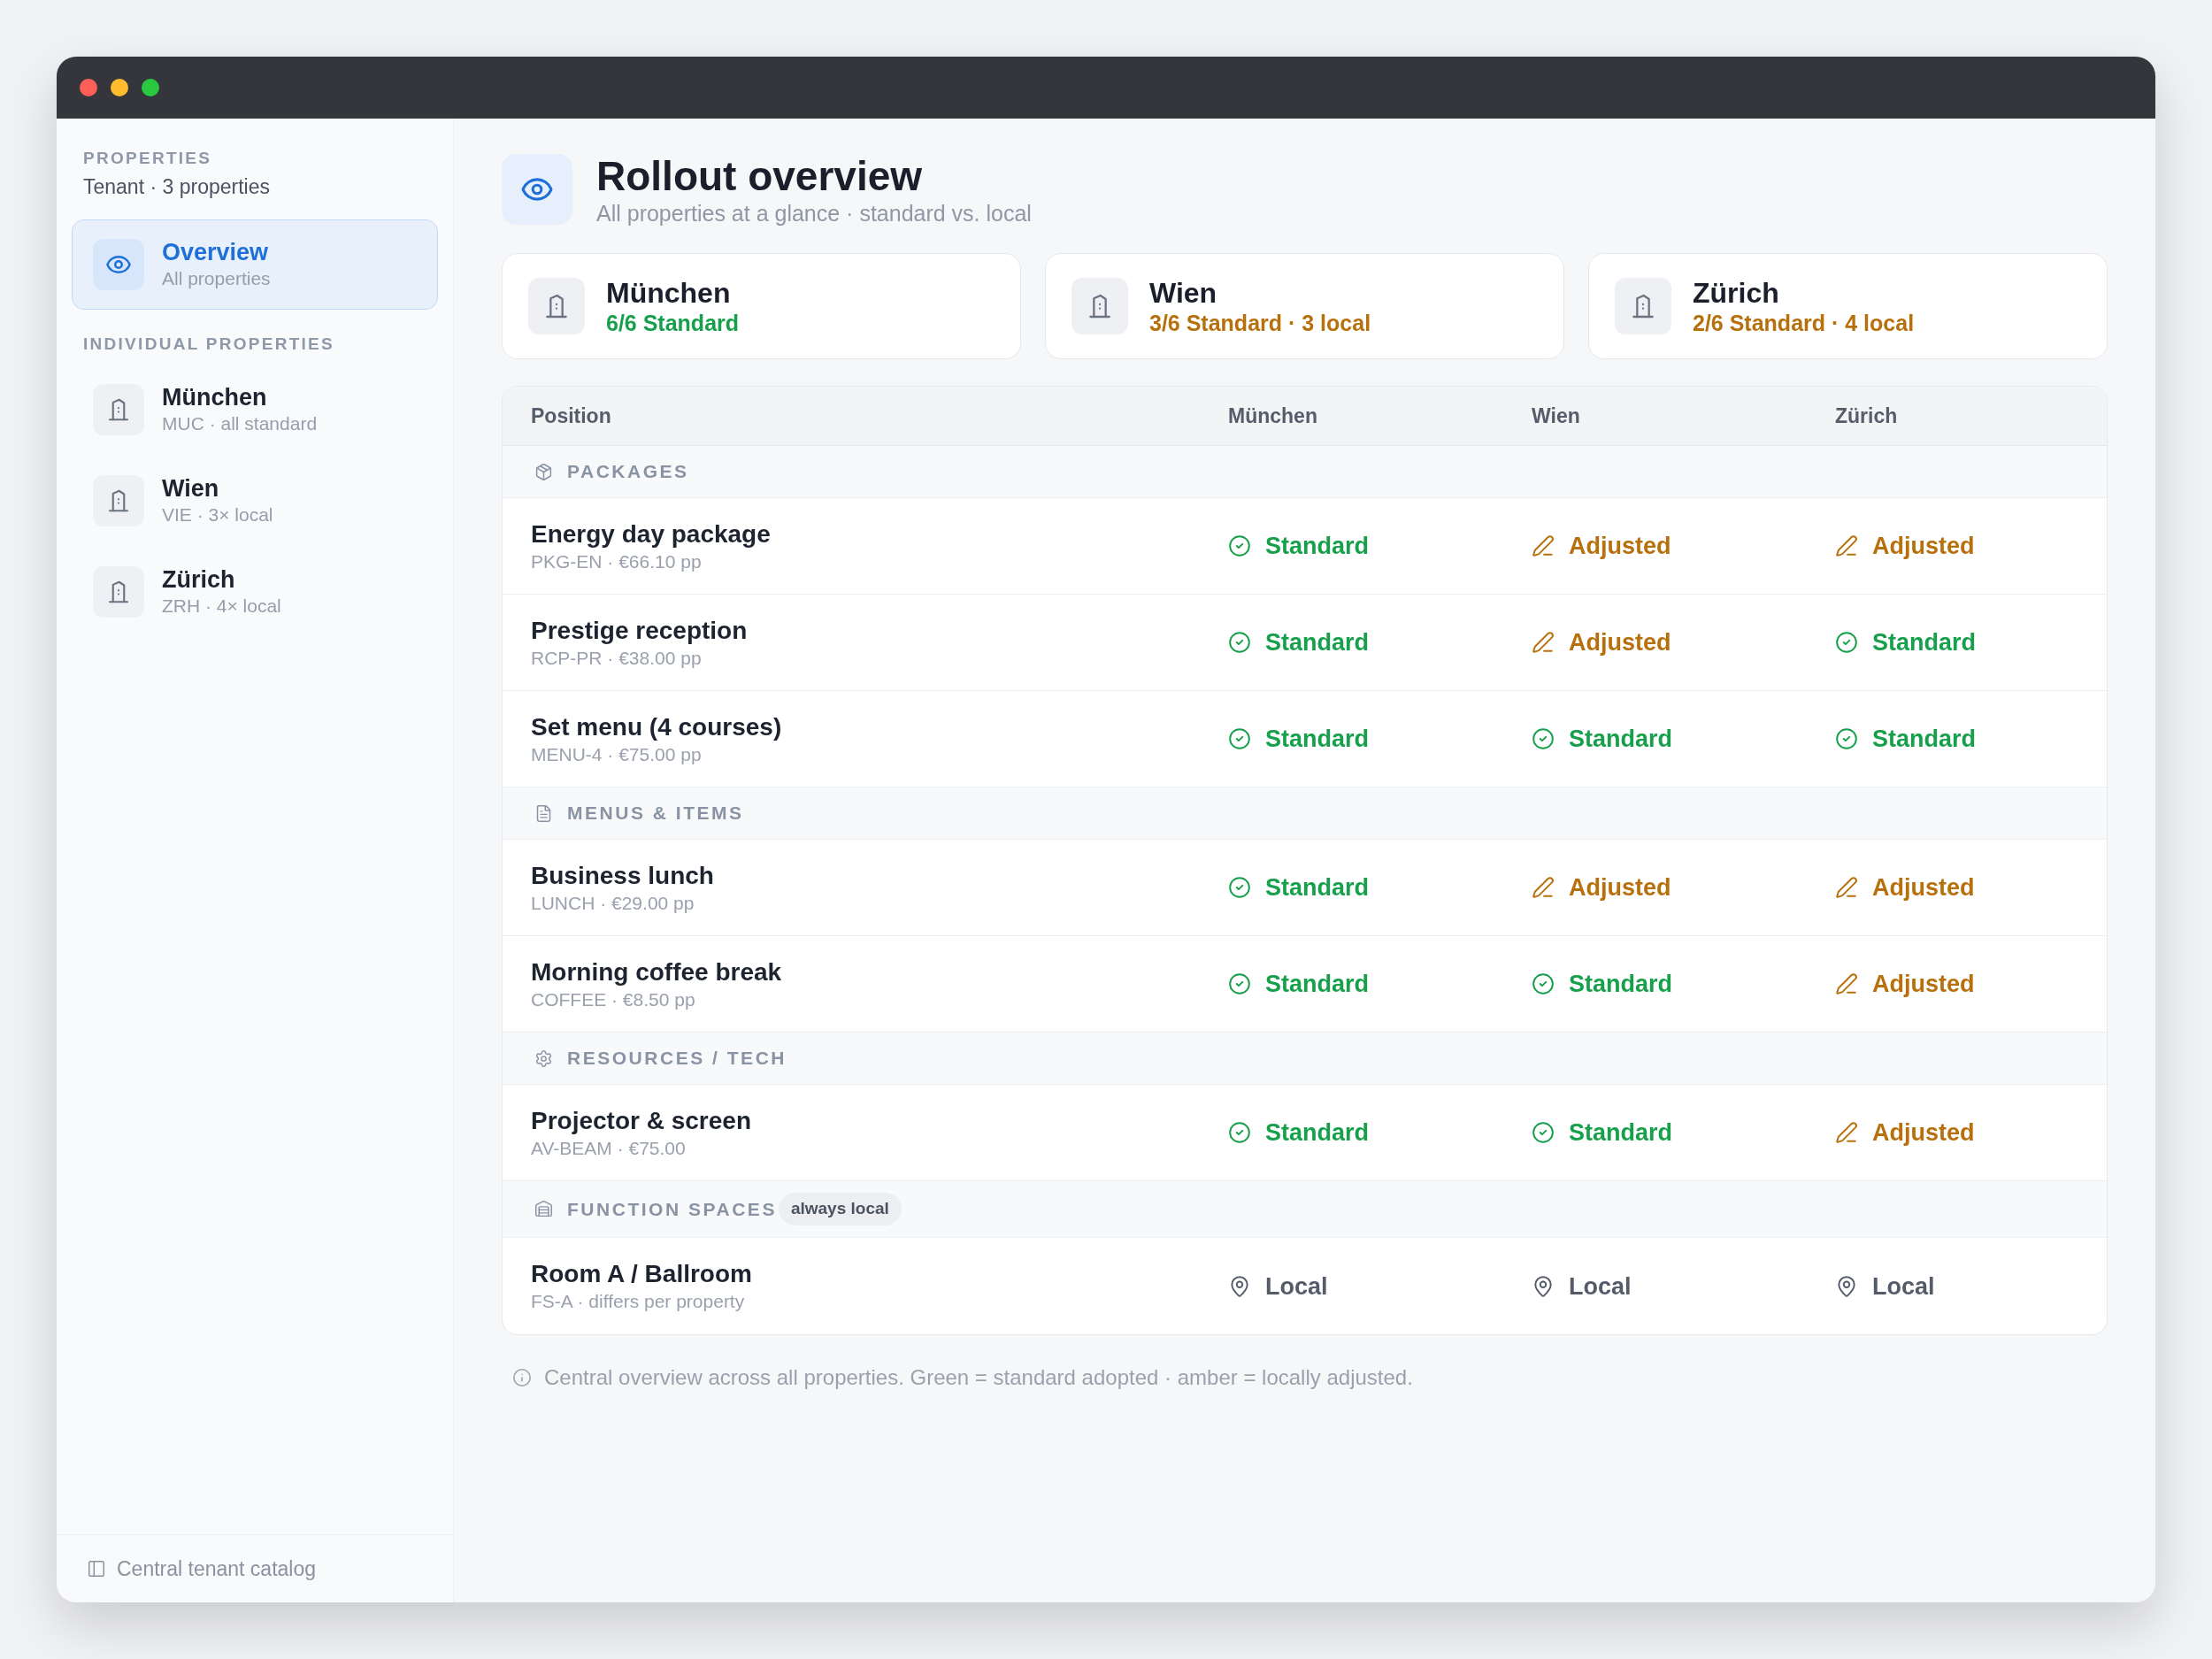 The height and width of the screenshot is (1659, 2212). What do you see at coordinates (638, 1302) in the screenshot?
I see `item-detail: FS-A · differs per property` at bounding box center [638, 1302].